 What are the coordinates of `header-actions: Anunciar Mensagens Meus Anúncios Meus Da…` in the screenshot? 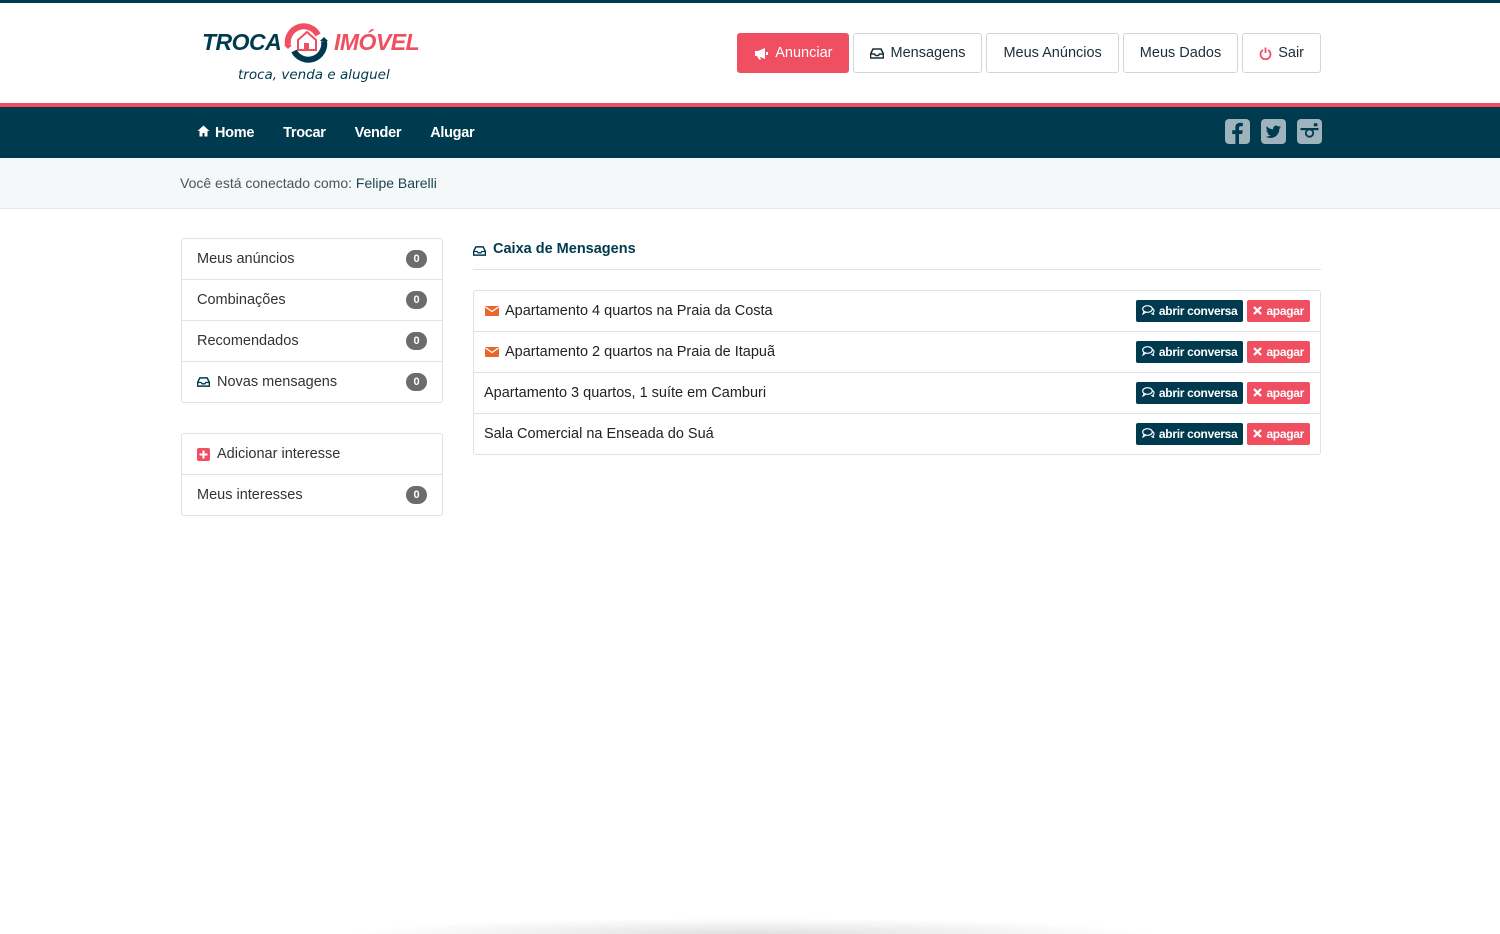 It's located at (1029, 53).